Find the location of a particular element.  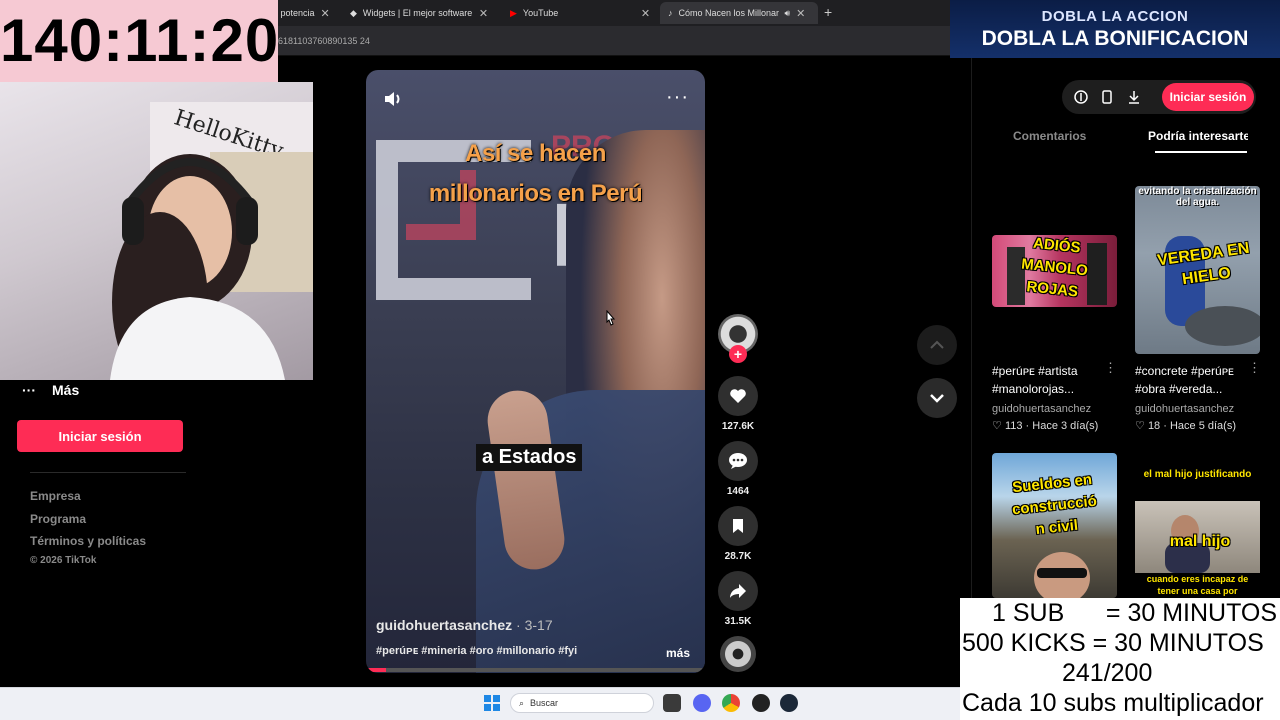

windows-start-icon is located at coordinates (492, 705).